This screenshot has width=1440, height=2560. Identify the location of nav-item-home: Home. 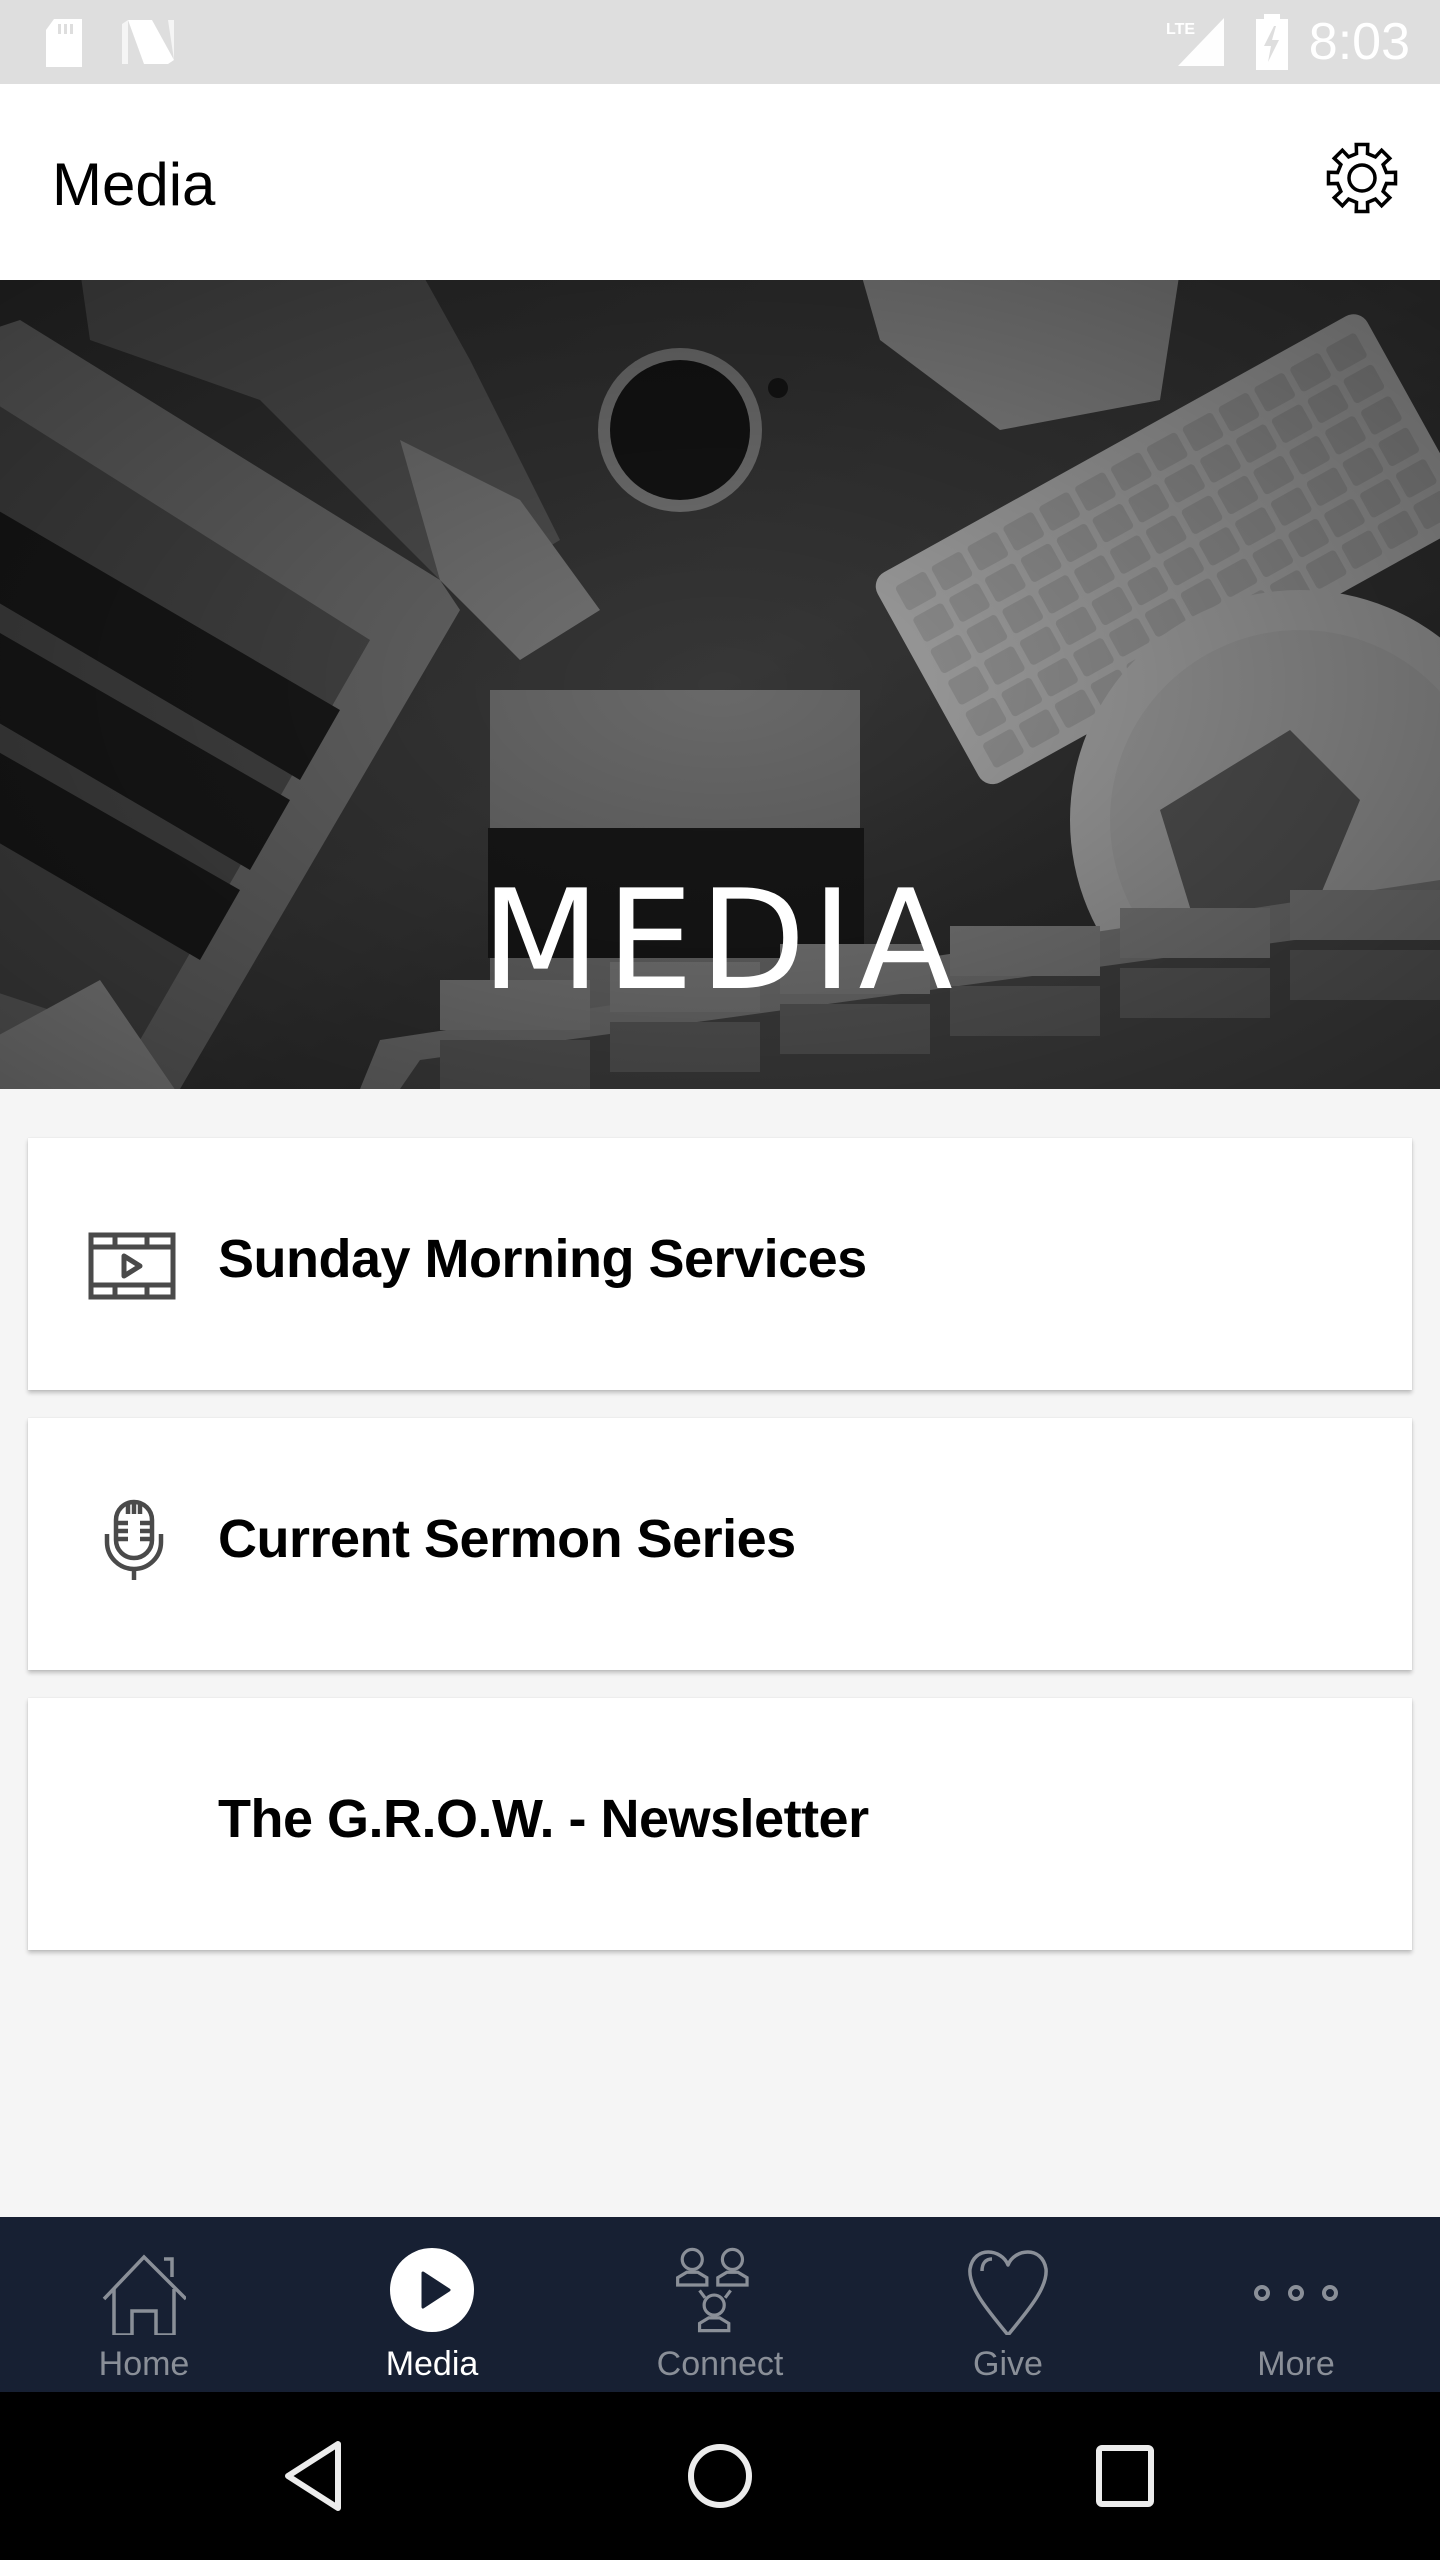
(144, 2304).